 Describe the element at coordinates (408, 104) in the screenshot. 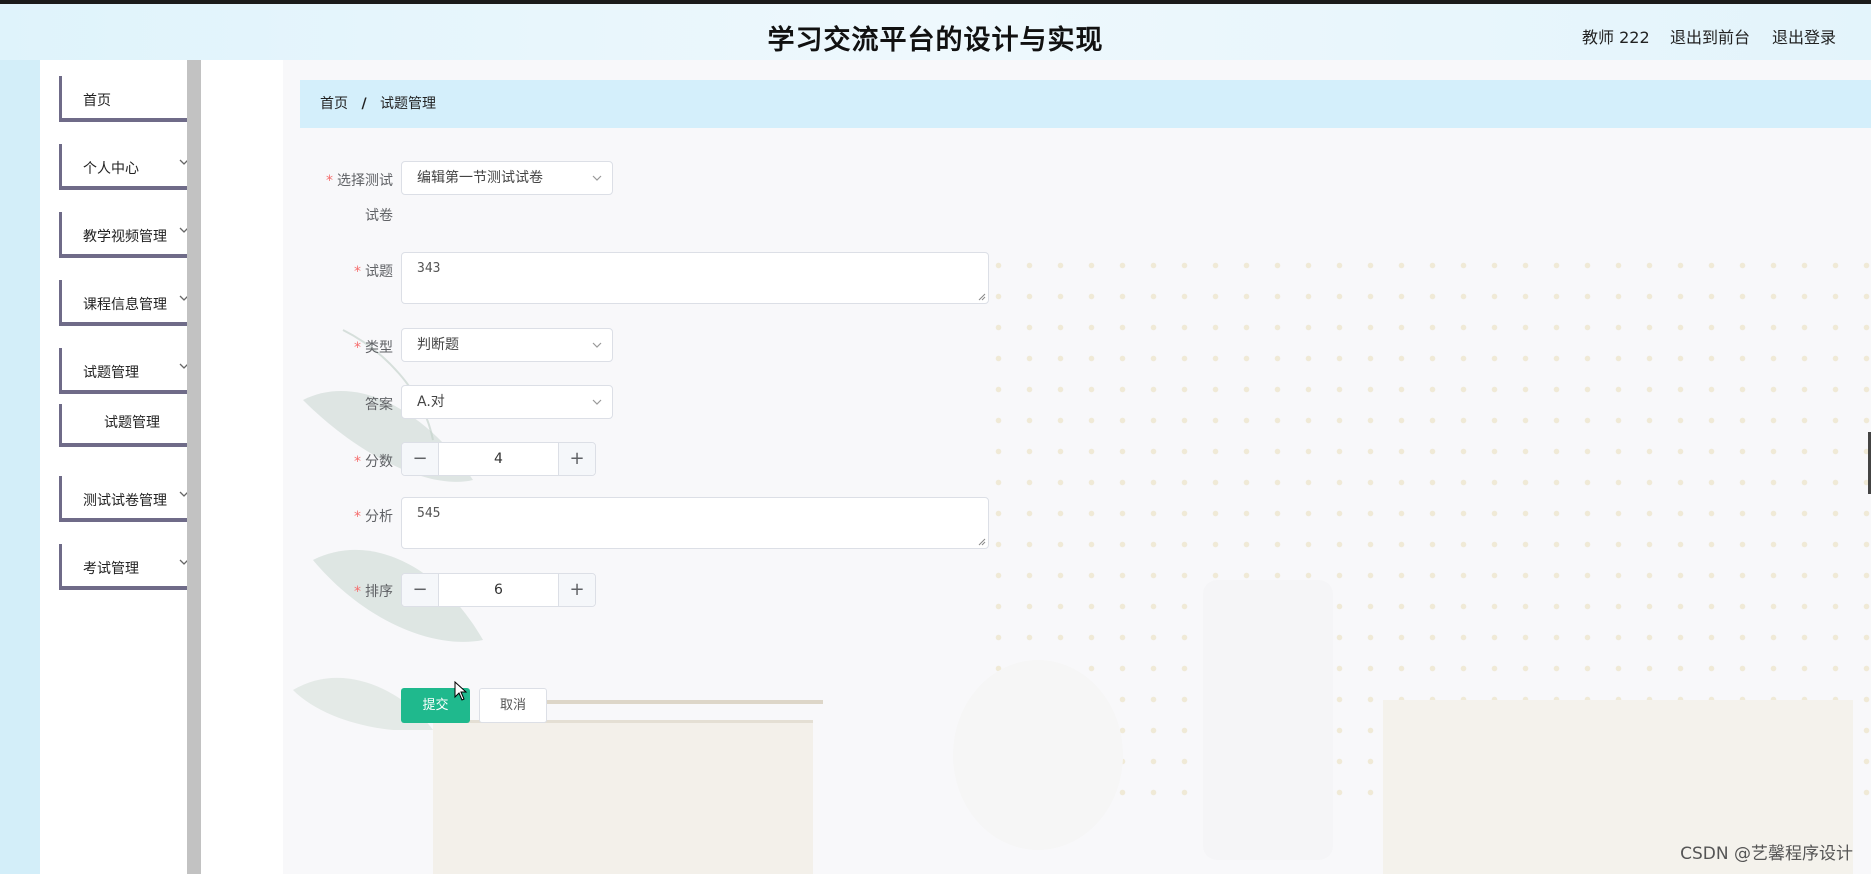

I see `breadcrumb-current: 试题管理` at that location.